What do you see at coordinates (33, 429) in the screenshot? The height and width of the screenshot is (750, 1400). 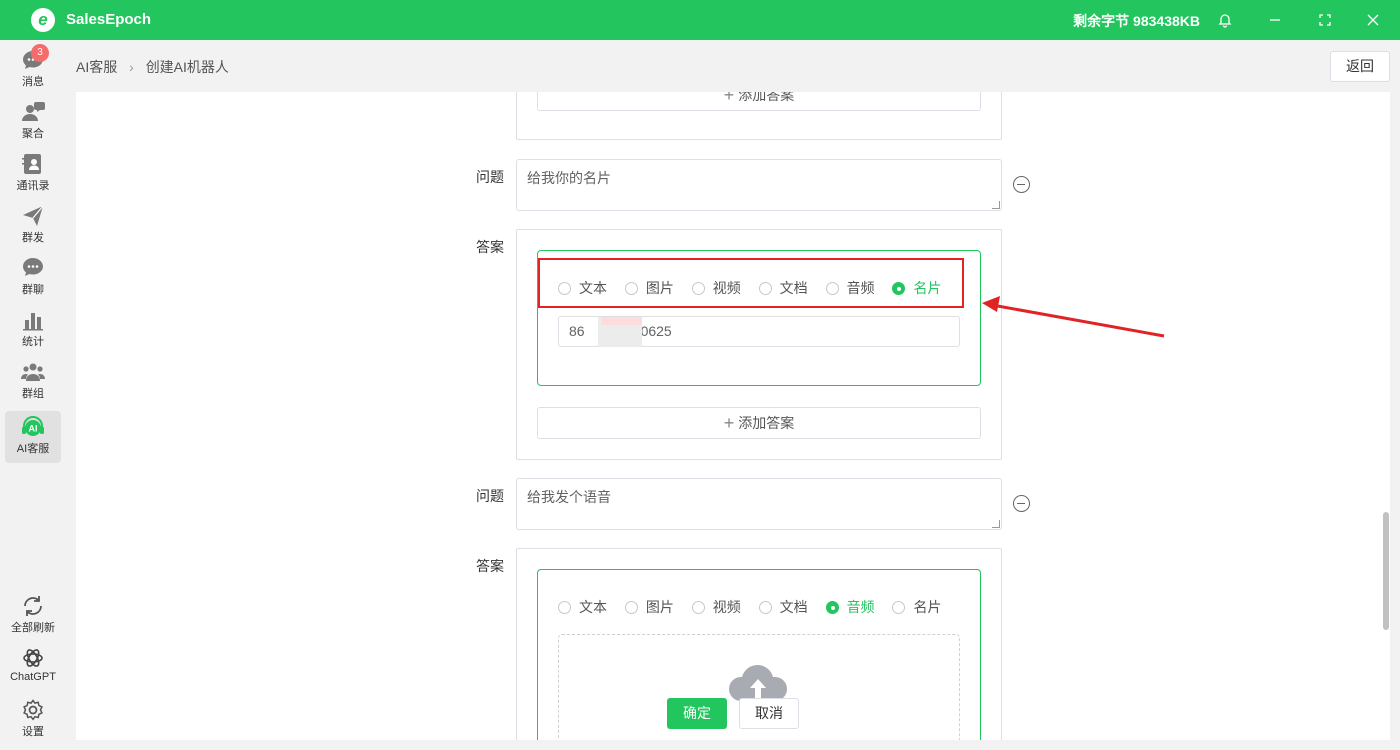 I see `svg-text: AI` at bounding box center [33, 429].